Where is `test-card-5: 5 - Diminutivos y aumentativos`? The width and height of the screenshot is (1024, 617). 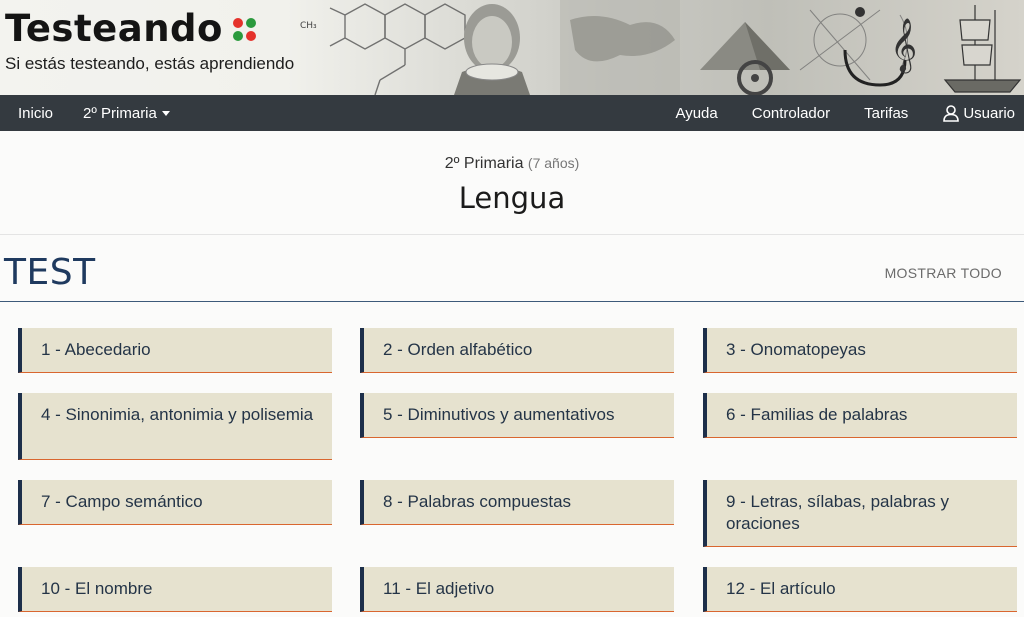
test-card-5: 5 - Diminutivos y aumentativos is located at coordinates (517, 415).